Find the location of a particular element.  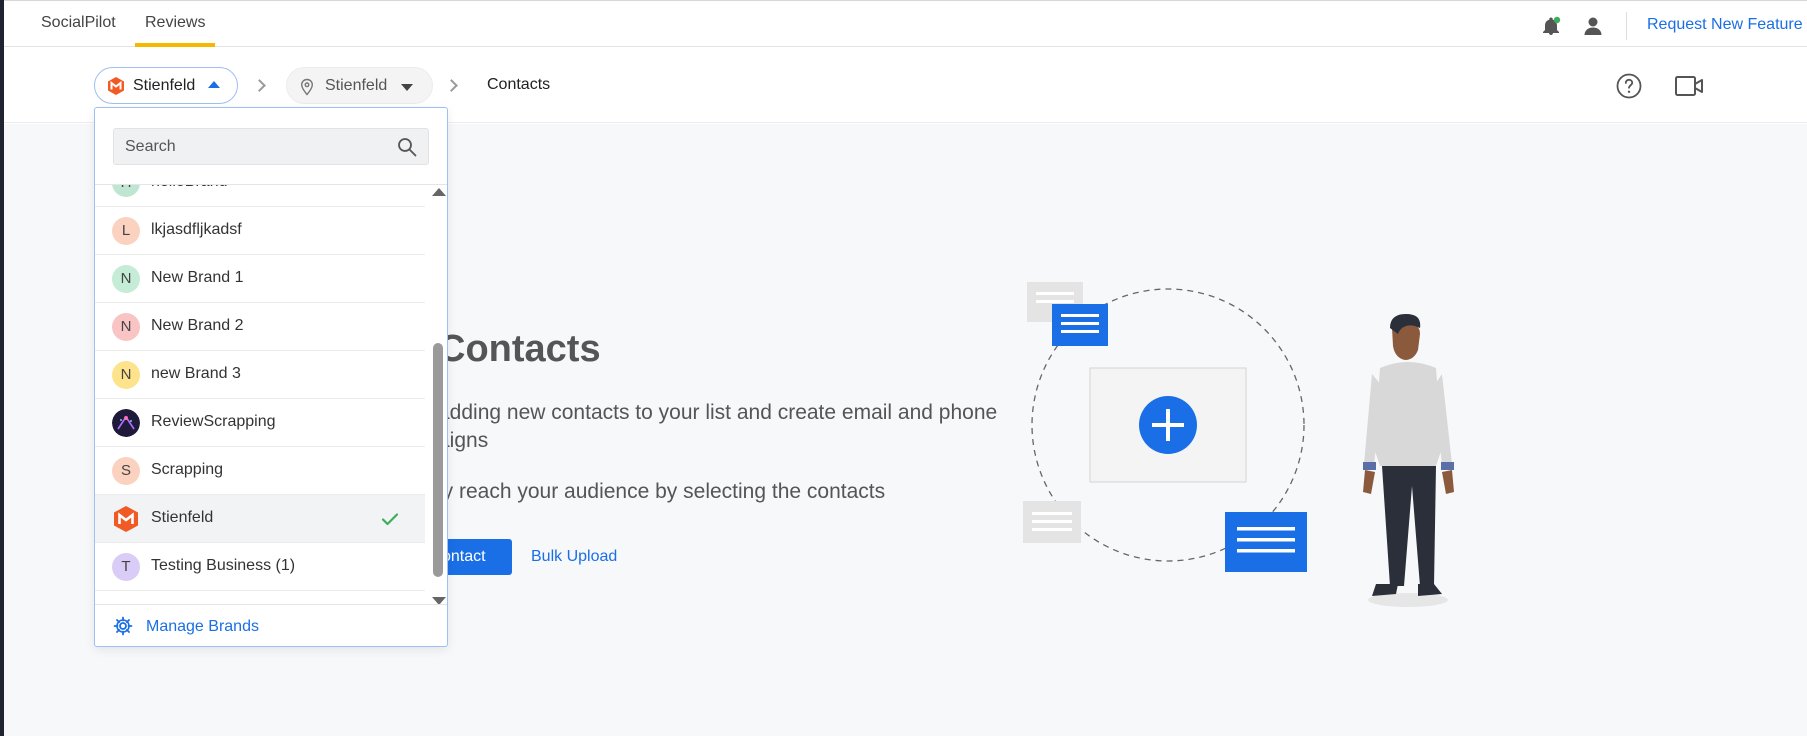

page-title: Contacts is located at coordinates (519, 349).